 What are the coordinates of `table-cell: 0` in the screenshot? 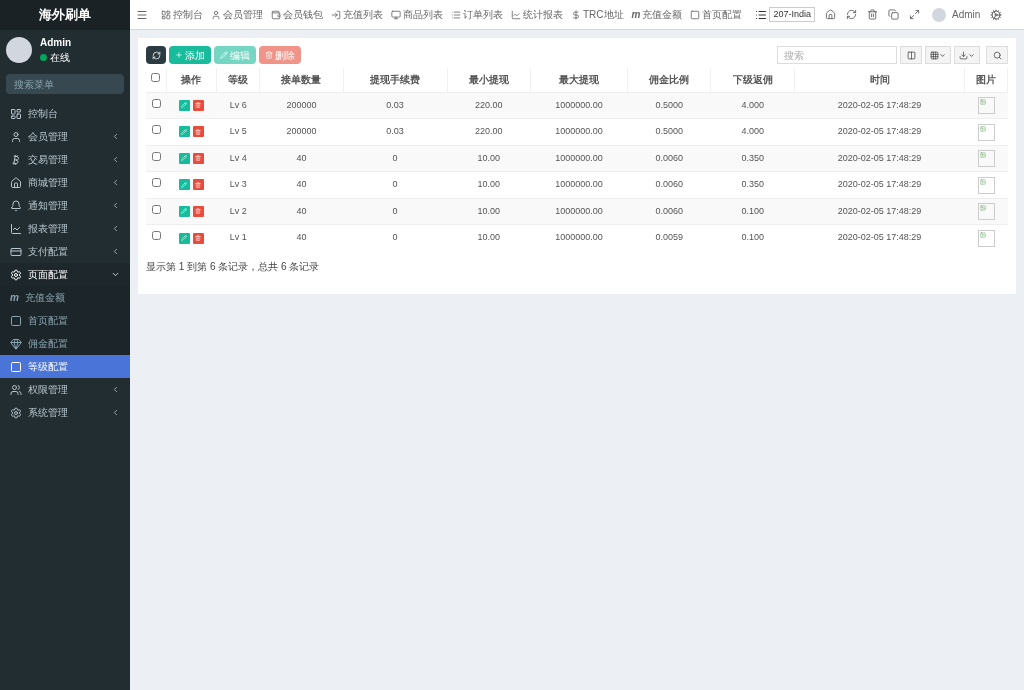 It's located at (395, 211).